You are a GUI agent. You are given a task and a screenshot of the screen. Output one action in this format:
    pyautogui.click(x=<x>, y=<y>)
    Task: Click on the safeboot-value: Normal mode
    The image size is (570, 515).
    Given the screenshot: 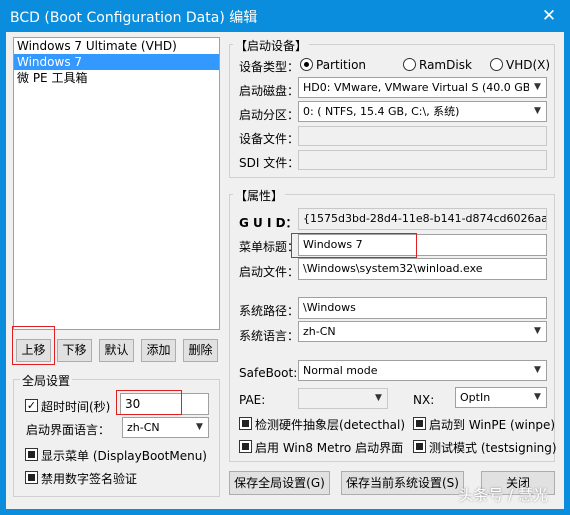 What is the action you would take?
    pyautogui.click(x=340, y=370)
    